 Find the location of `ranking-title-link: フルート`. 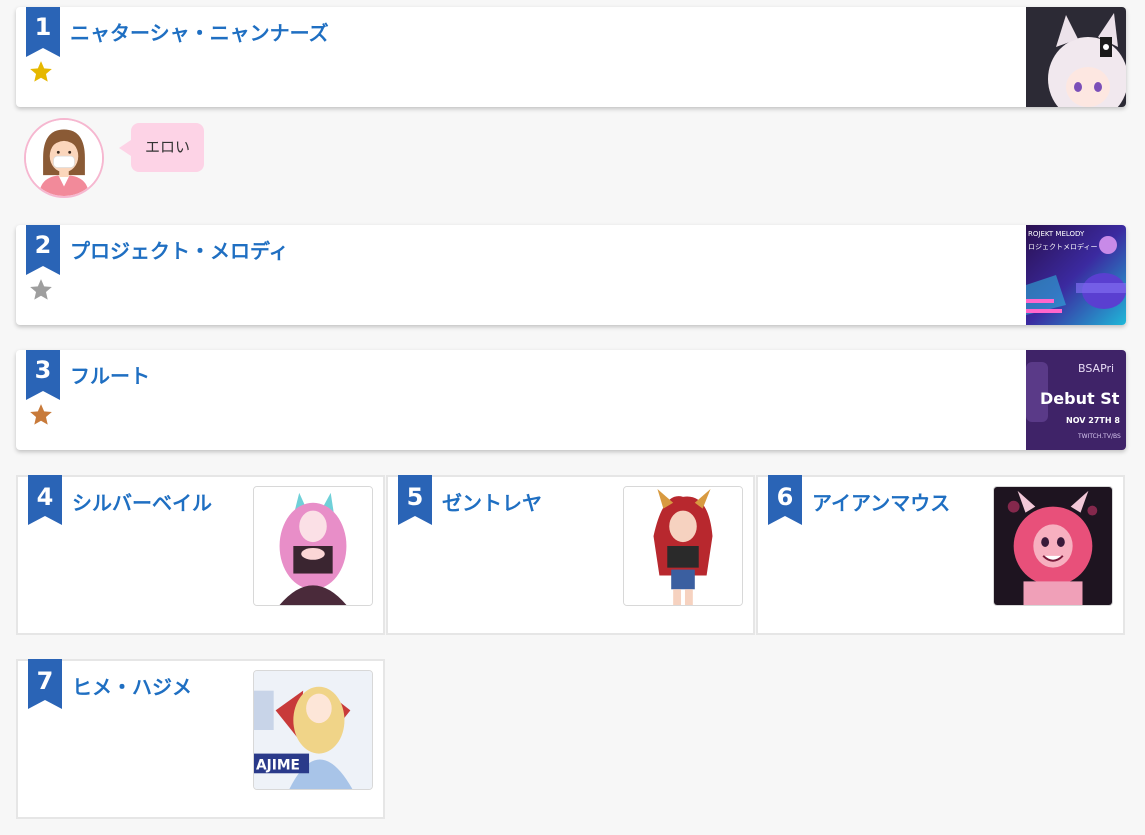

ranking-title-link: フルート is located at coordinates (110, 374).